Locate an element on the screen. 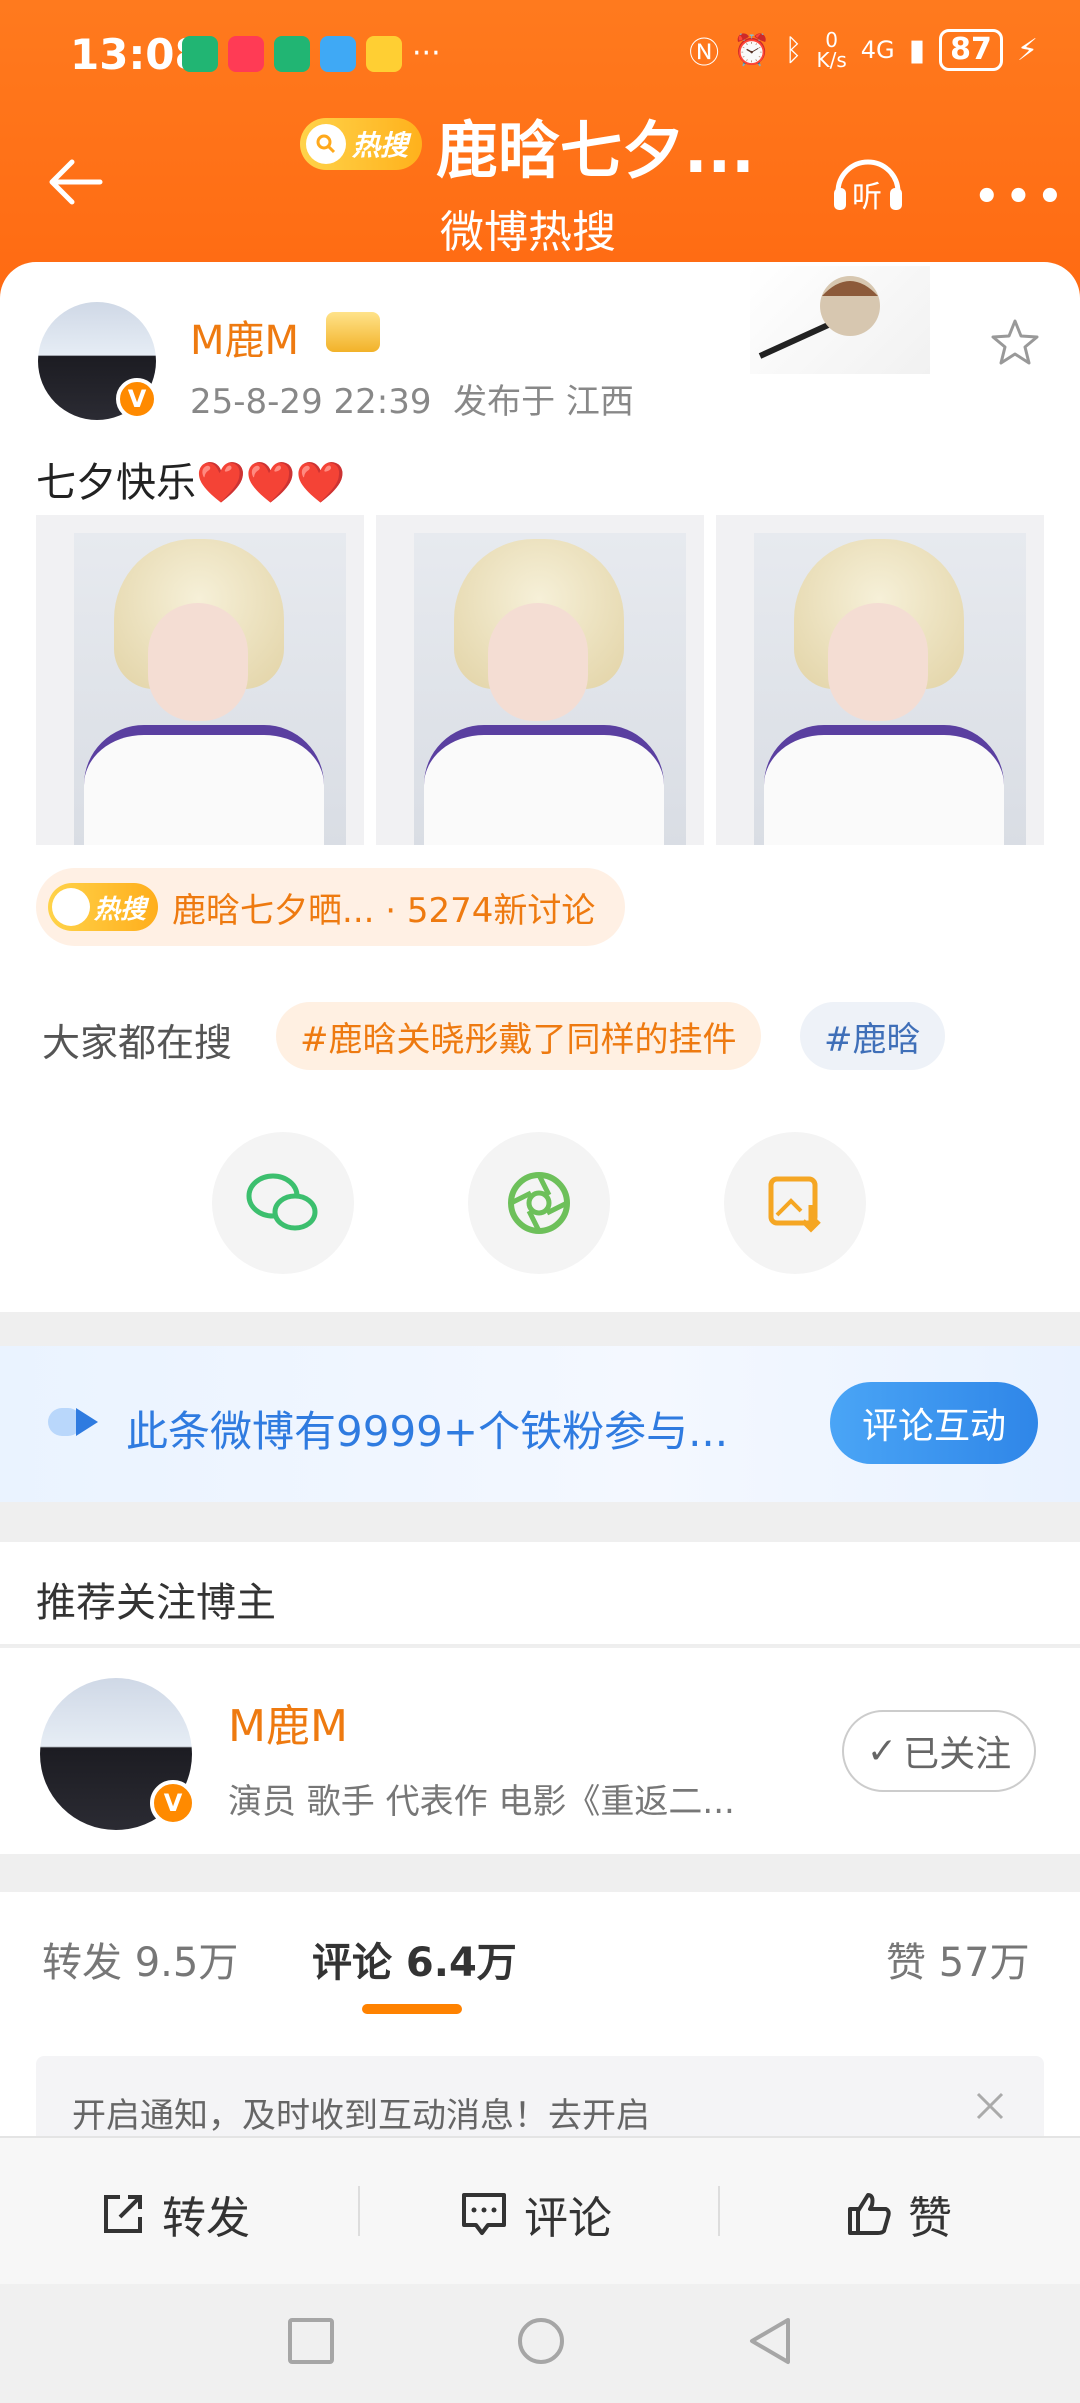 The height and width of the screenshot is (2403, 1080). status-bar: 13:08 ··· Ⓝ ⏰ ᛒ 0 K/s 4G ▮ 87 ⚡ is located at coordinates (540, 55).